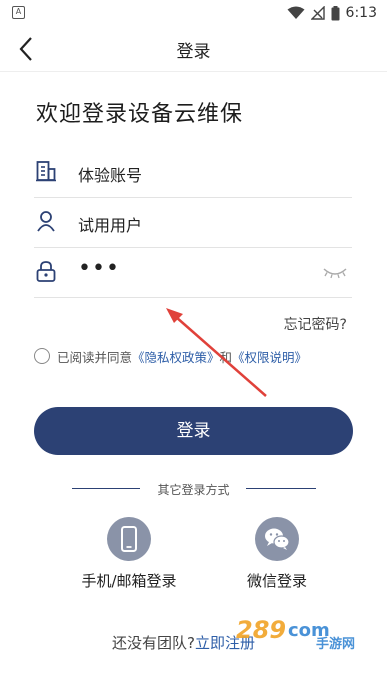 The image size is (387, 688). Describe the element at coordinates (317, 13) in the screenshot. I see `no-signal-icon` at that location.